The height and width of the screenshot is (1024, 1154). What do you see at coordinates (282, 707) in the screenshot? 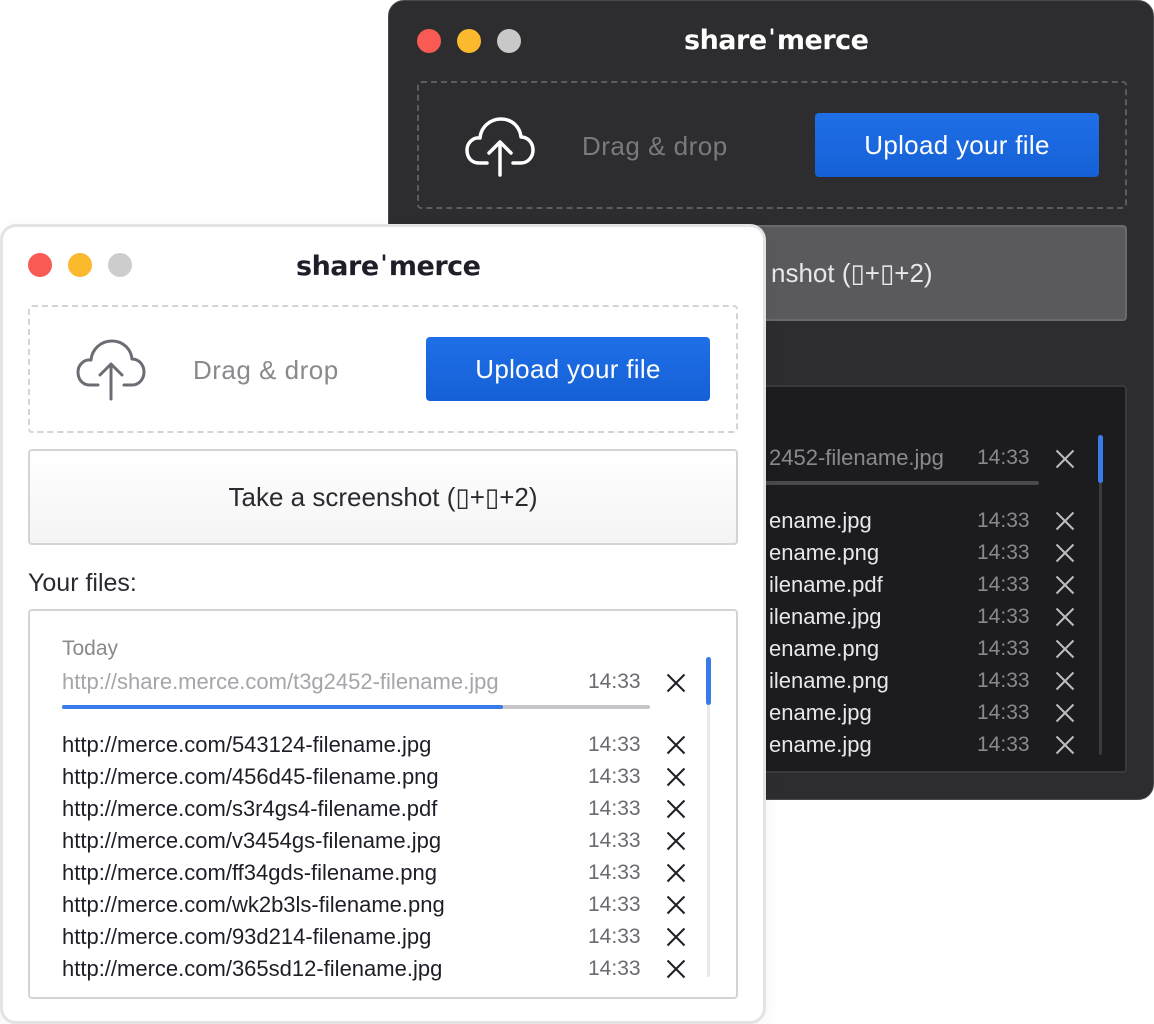
I see `upload-progress-fill` at bounding box center [282, 707].